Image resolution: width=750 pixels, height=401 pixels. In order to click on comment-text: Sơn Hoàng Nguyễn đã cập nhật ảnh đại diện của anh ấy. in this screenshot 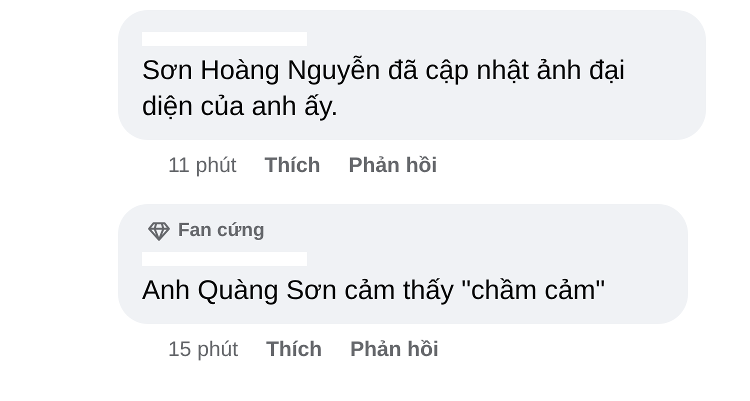, I will do `click(384, 88)`.